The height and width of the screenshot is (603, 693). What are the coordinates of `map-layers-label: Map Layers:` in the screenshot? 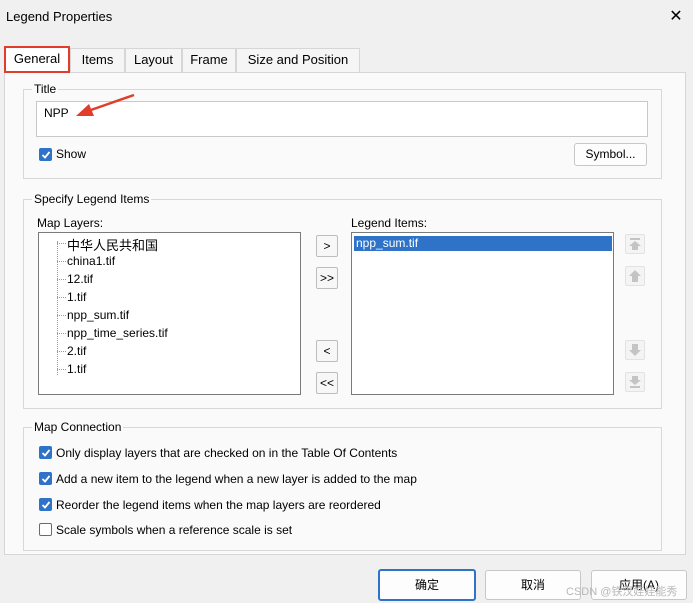 It's located at (70, 223).